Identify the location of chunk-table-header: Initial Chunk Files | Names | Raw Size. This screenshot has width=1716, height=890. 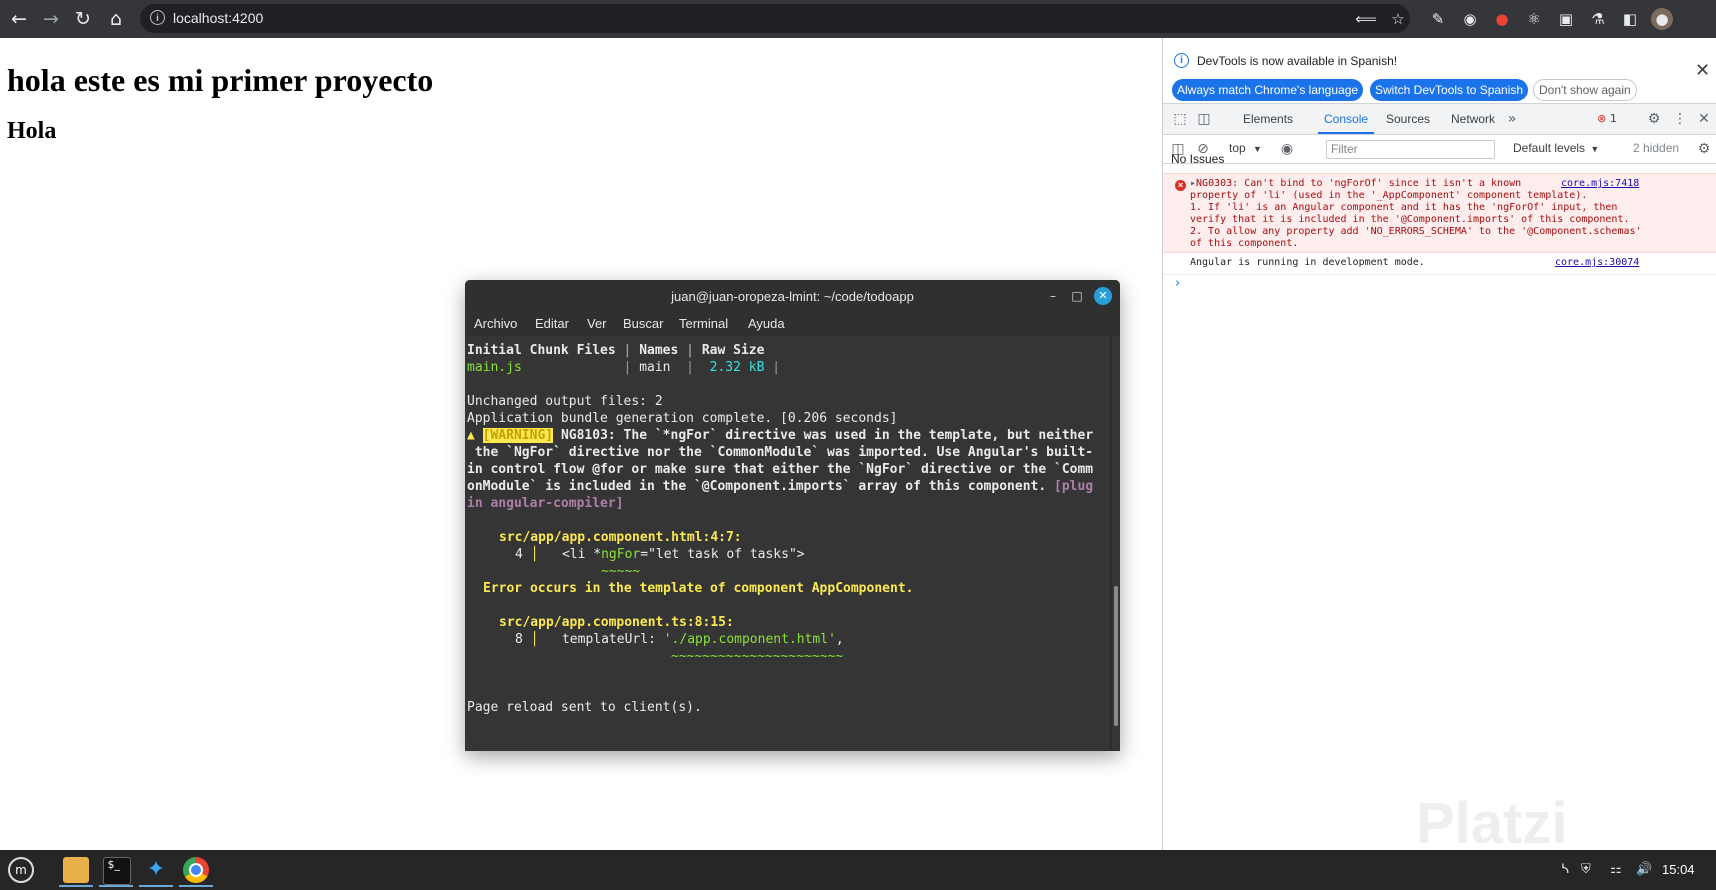
(616, 350).